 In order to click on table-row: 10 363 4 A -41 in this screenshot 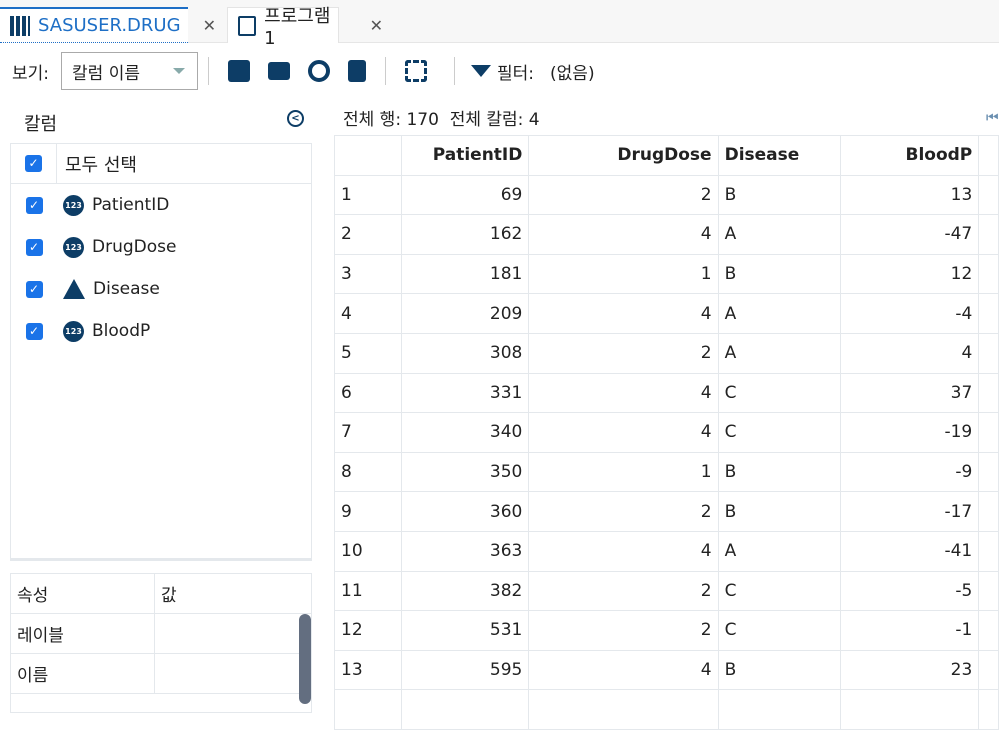, I will do `click(666, 551)`.